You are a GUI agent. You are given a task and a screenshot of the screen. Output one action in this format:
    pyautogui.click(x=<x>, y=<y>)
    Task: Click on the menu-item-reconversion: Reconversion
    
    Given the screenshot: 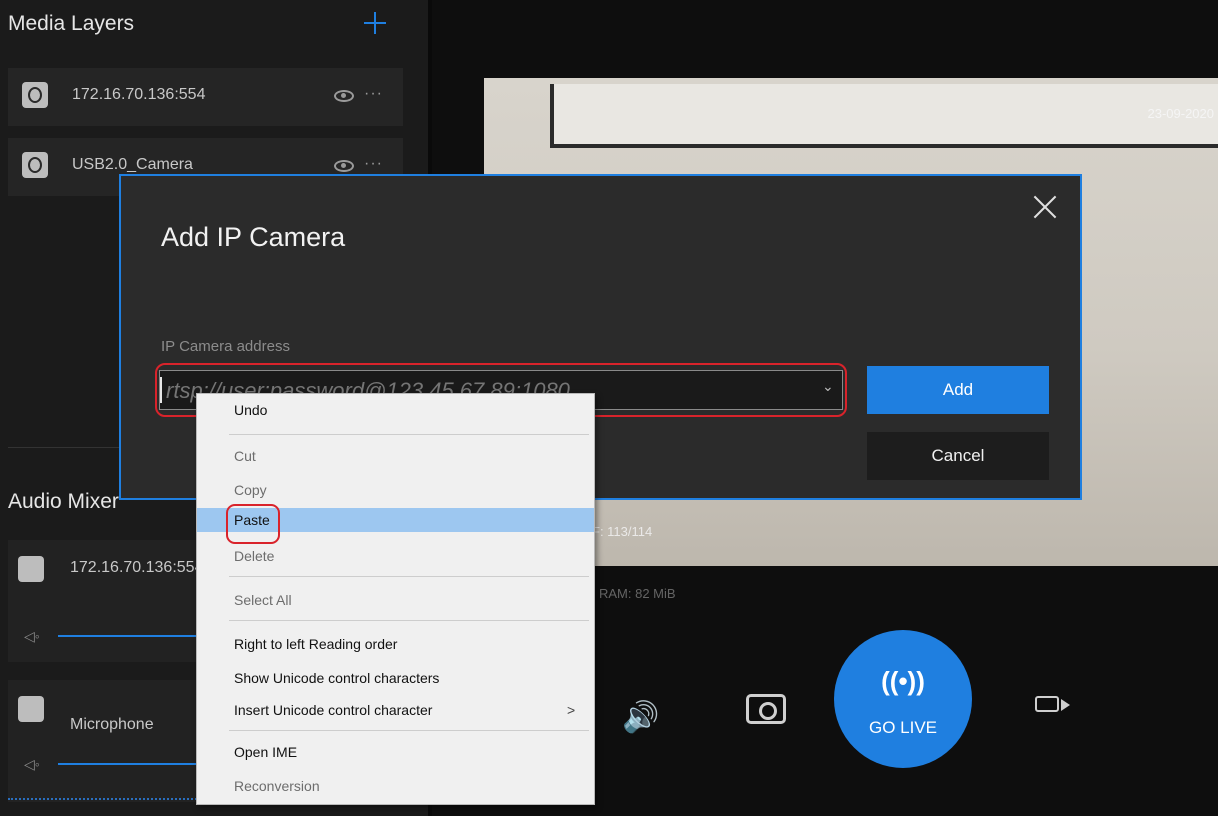 What is the action you would take?
    pyautogui.click(x=395, y=786)
    